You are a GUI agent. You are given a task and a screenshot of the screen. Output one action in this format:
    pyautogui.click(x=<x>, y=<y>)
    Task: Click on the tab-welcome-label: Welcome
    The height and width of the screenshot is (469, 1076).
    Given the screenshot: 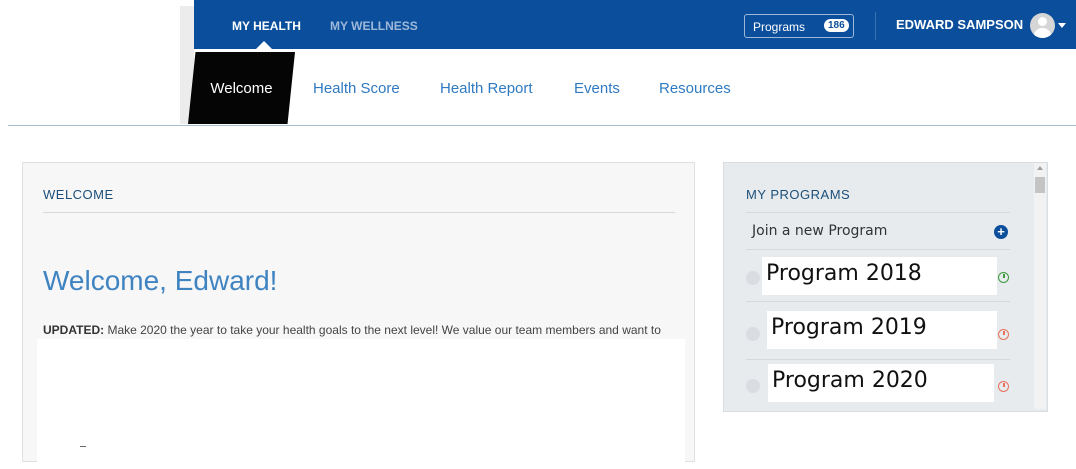 What is the action you would take?
    pyautogui.click(x=241, y=88)
    